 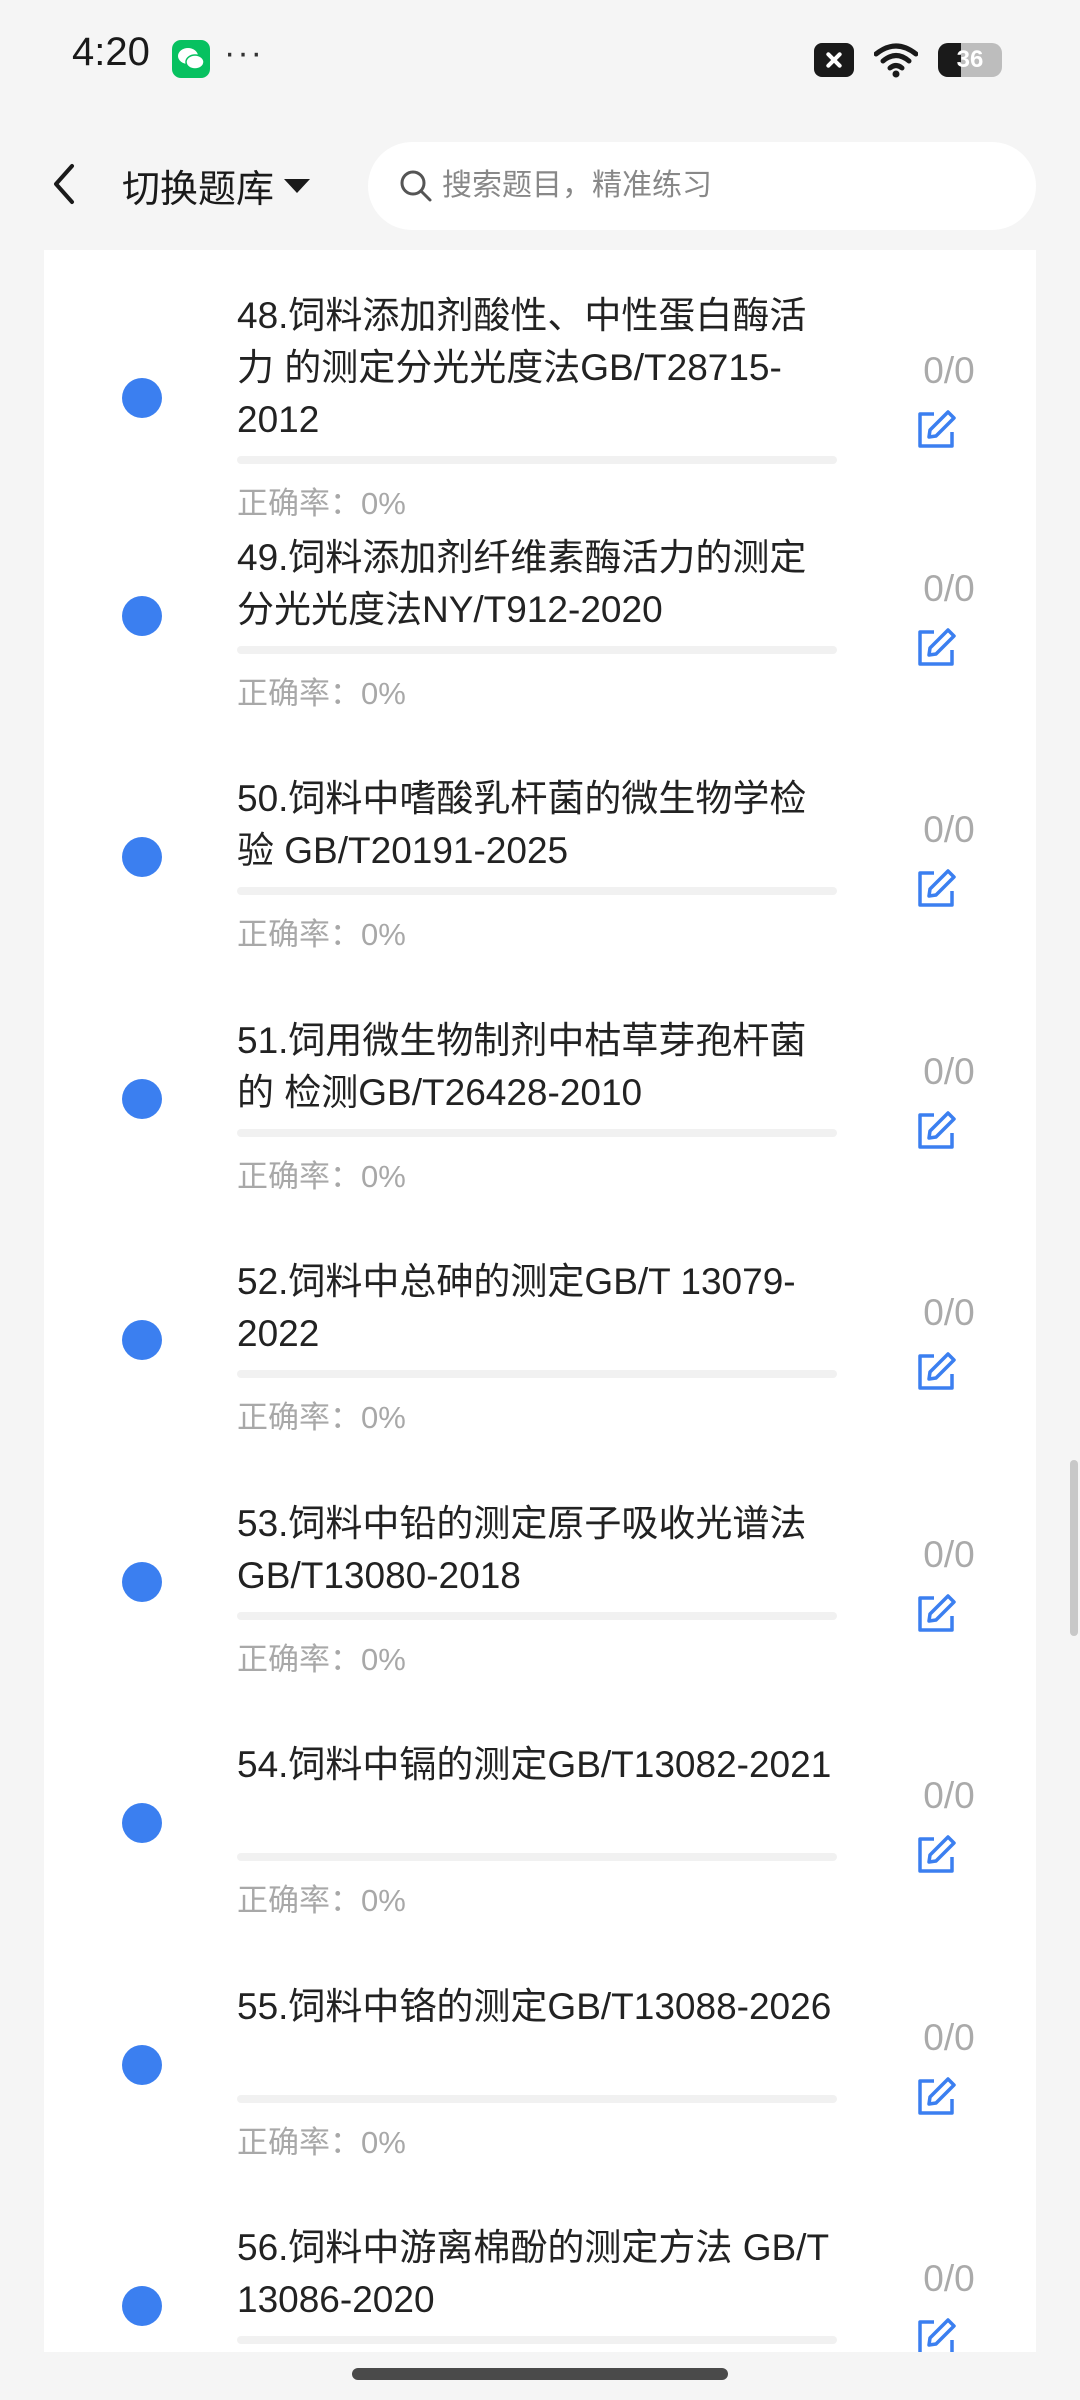 I want to click on wifi-icon, so click(x=896, y=60).